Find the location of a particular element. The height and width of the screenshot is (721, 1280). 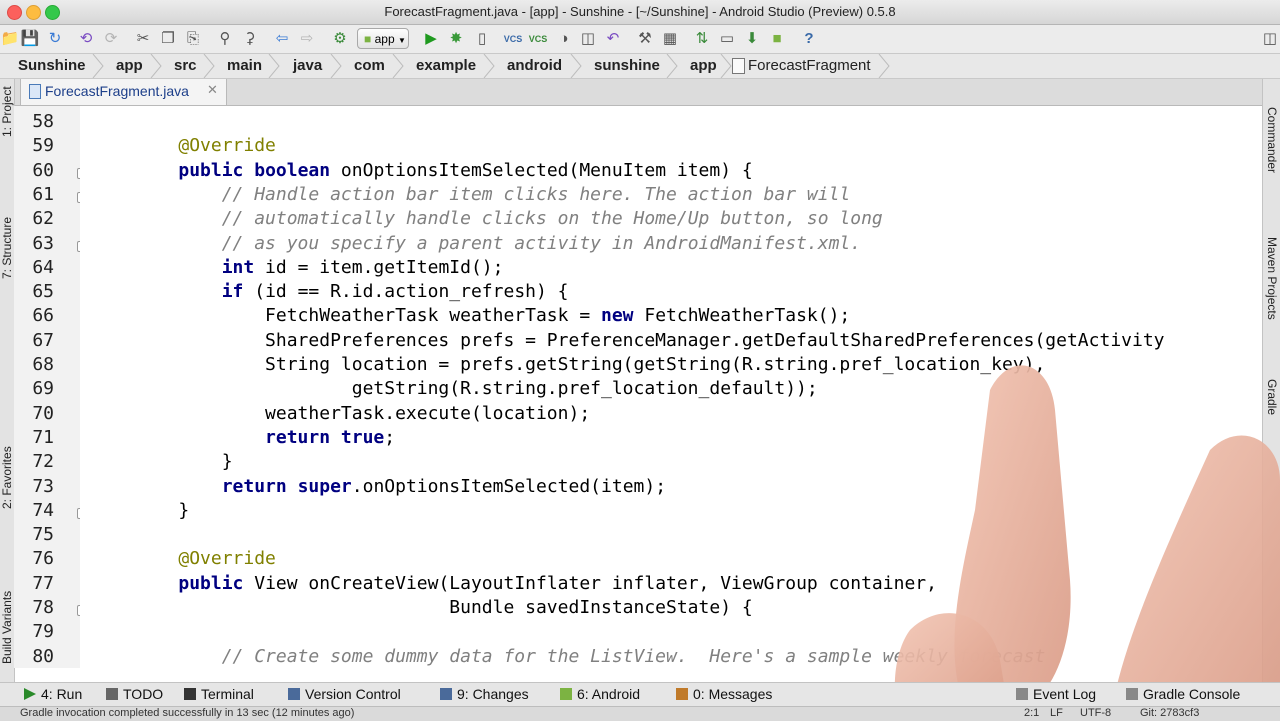

line-number: 71 is located at coordinates (43, 437).